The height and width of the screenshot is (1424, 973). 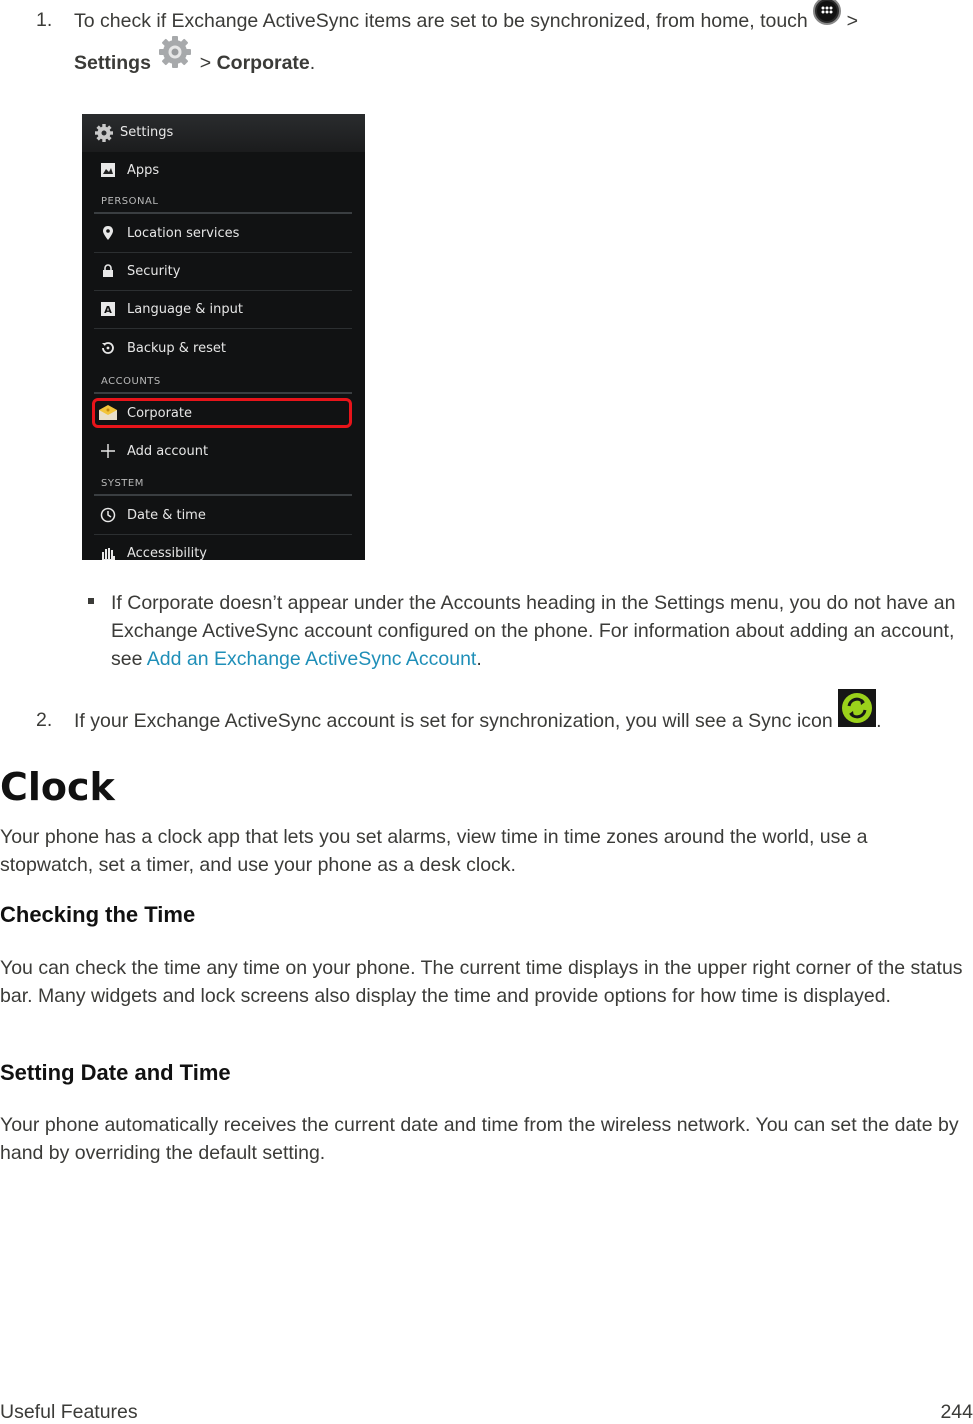 I want to click on step-number: 1., so click(x=44, y=20).